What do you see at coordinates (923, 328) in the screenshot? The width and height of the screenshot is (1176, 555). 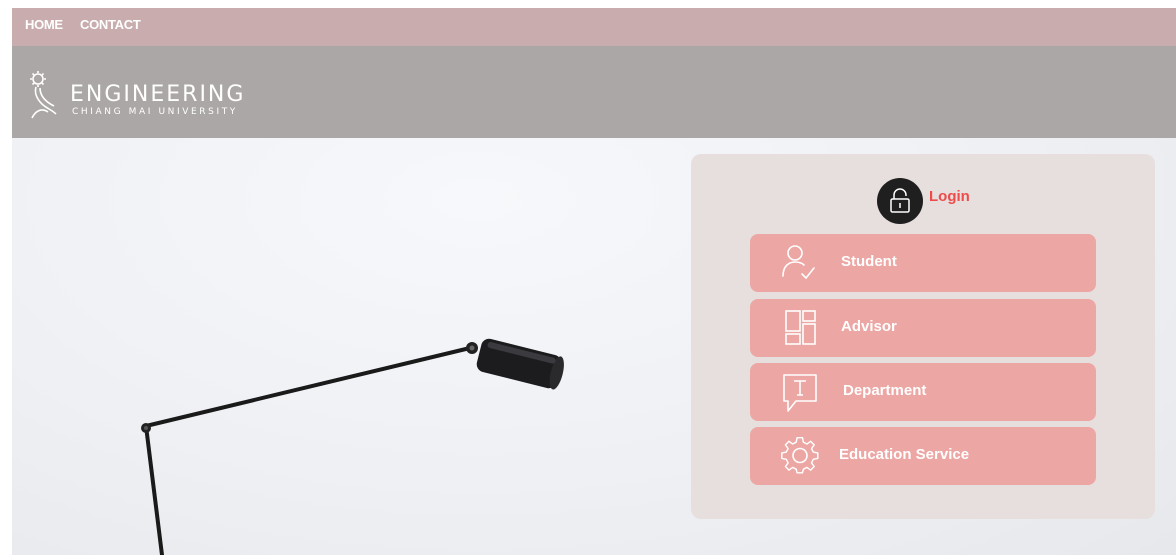 I see `advisor-login-button: Advisor` at bounding box center [923, 328].